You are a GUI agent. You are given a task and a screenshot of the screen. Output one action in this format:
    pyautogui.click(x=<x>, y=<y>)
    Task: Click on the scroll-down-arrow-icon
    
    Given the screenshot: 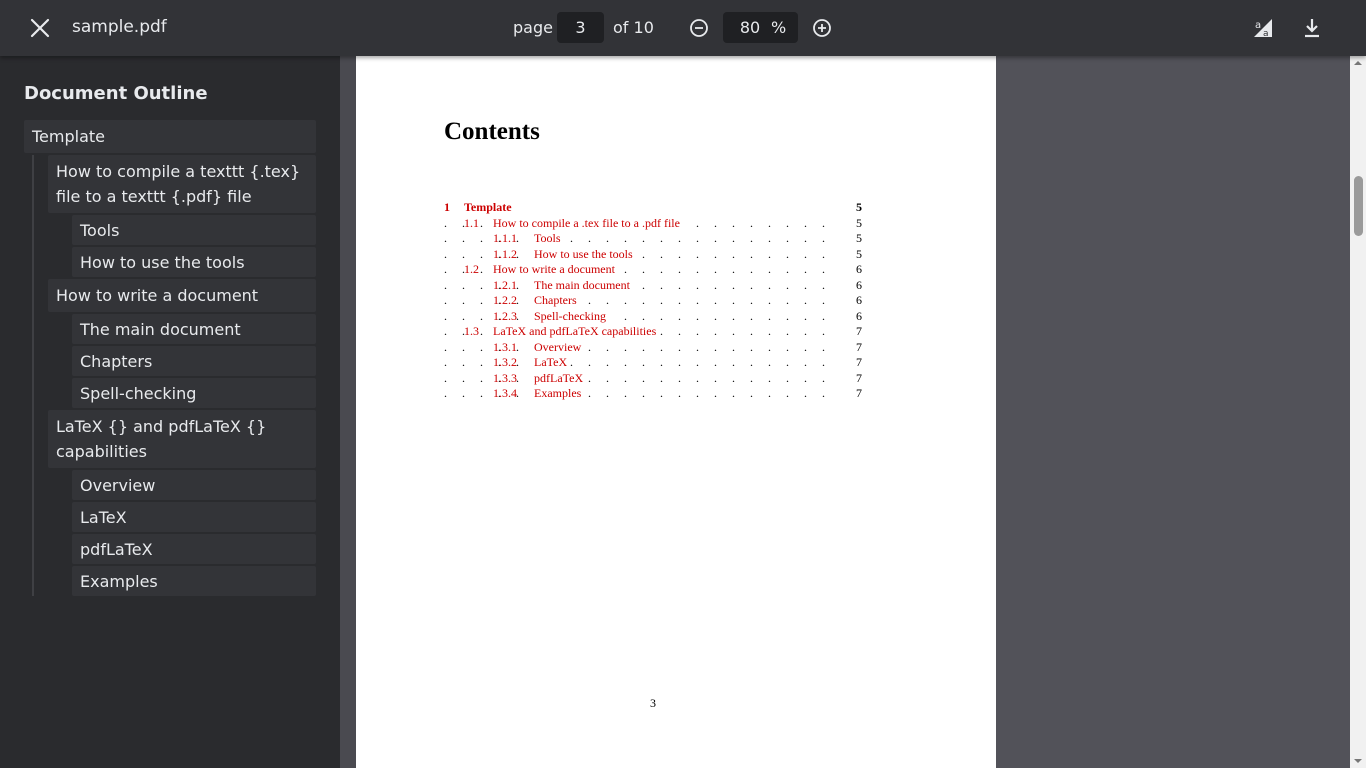 What is the action you would take?
    pyautogui.click(x=1358, y=761)
    